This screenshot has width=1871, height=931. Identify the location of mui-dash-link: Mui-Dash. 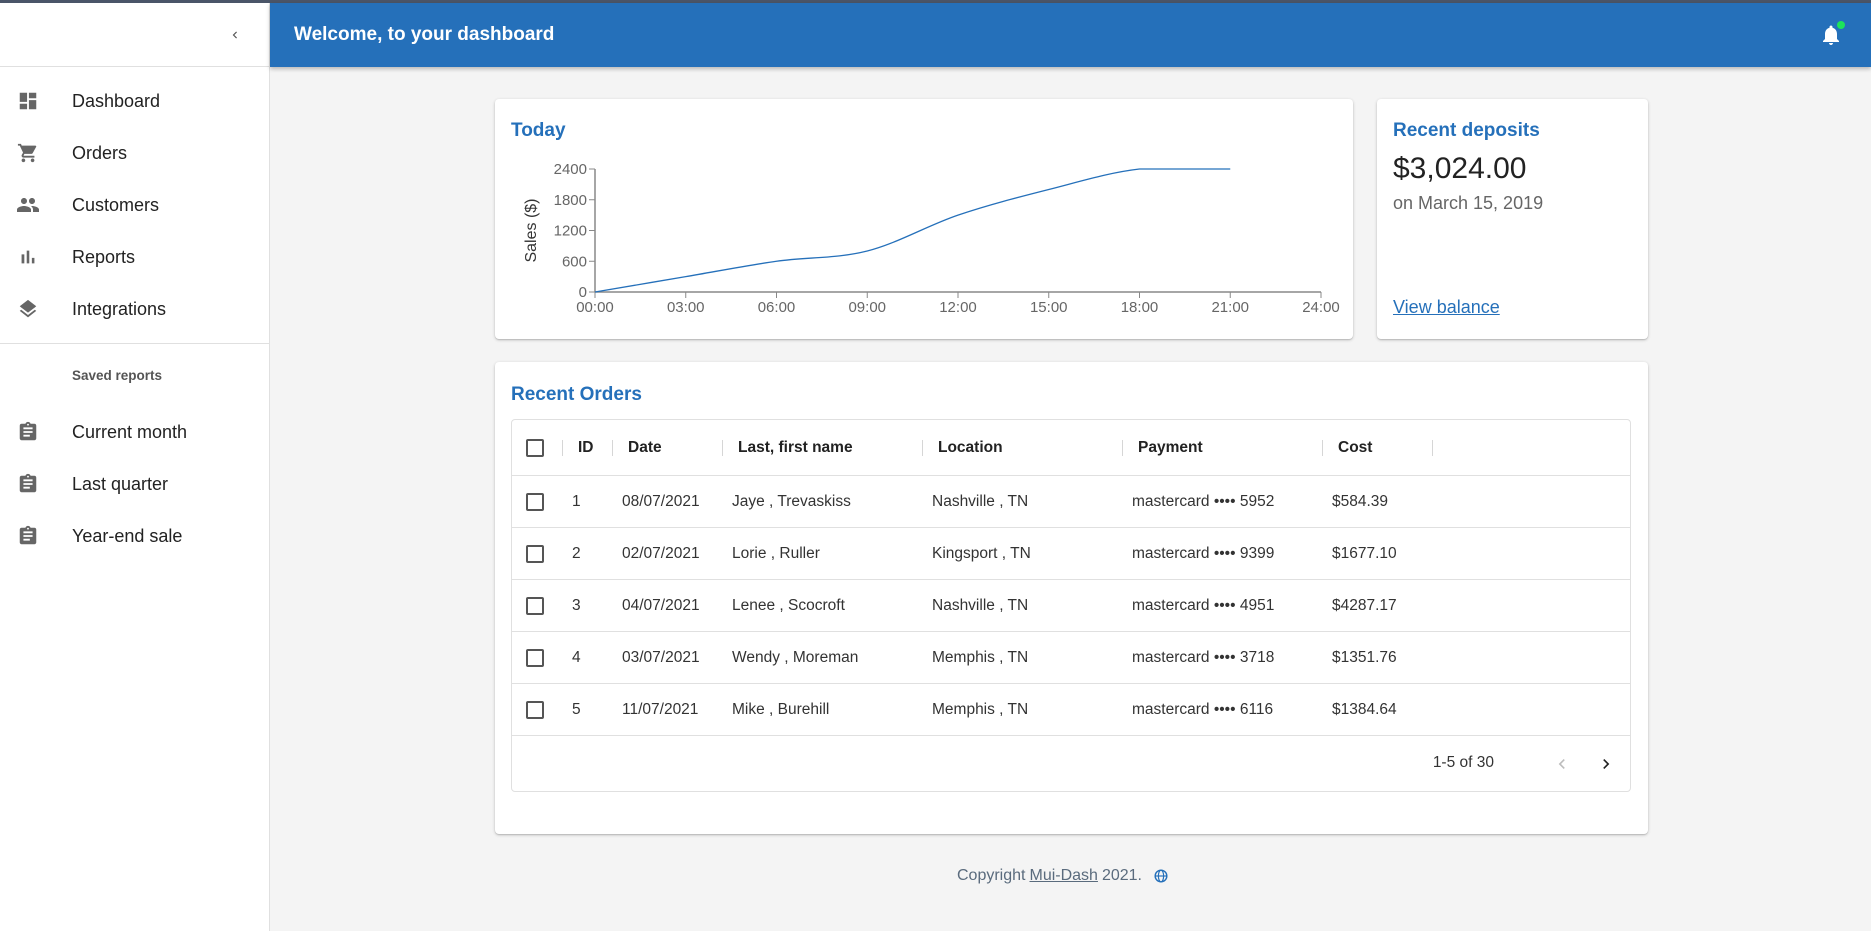
(1063, 876).